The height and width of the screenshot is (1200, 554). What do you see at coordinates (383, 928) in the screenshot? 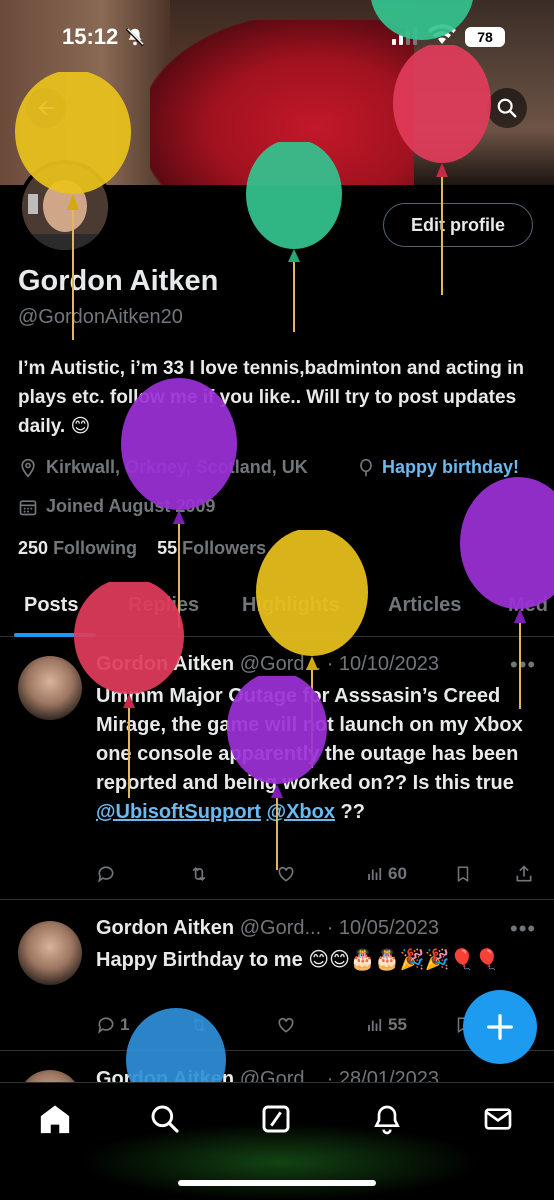
I see `post-date: · 10/05/2023` at bounding box center [383, 928].